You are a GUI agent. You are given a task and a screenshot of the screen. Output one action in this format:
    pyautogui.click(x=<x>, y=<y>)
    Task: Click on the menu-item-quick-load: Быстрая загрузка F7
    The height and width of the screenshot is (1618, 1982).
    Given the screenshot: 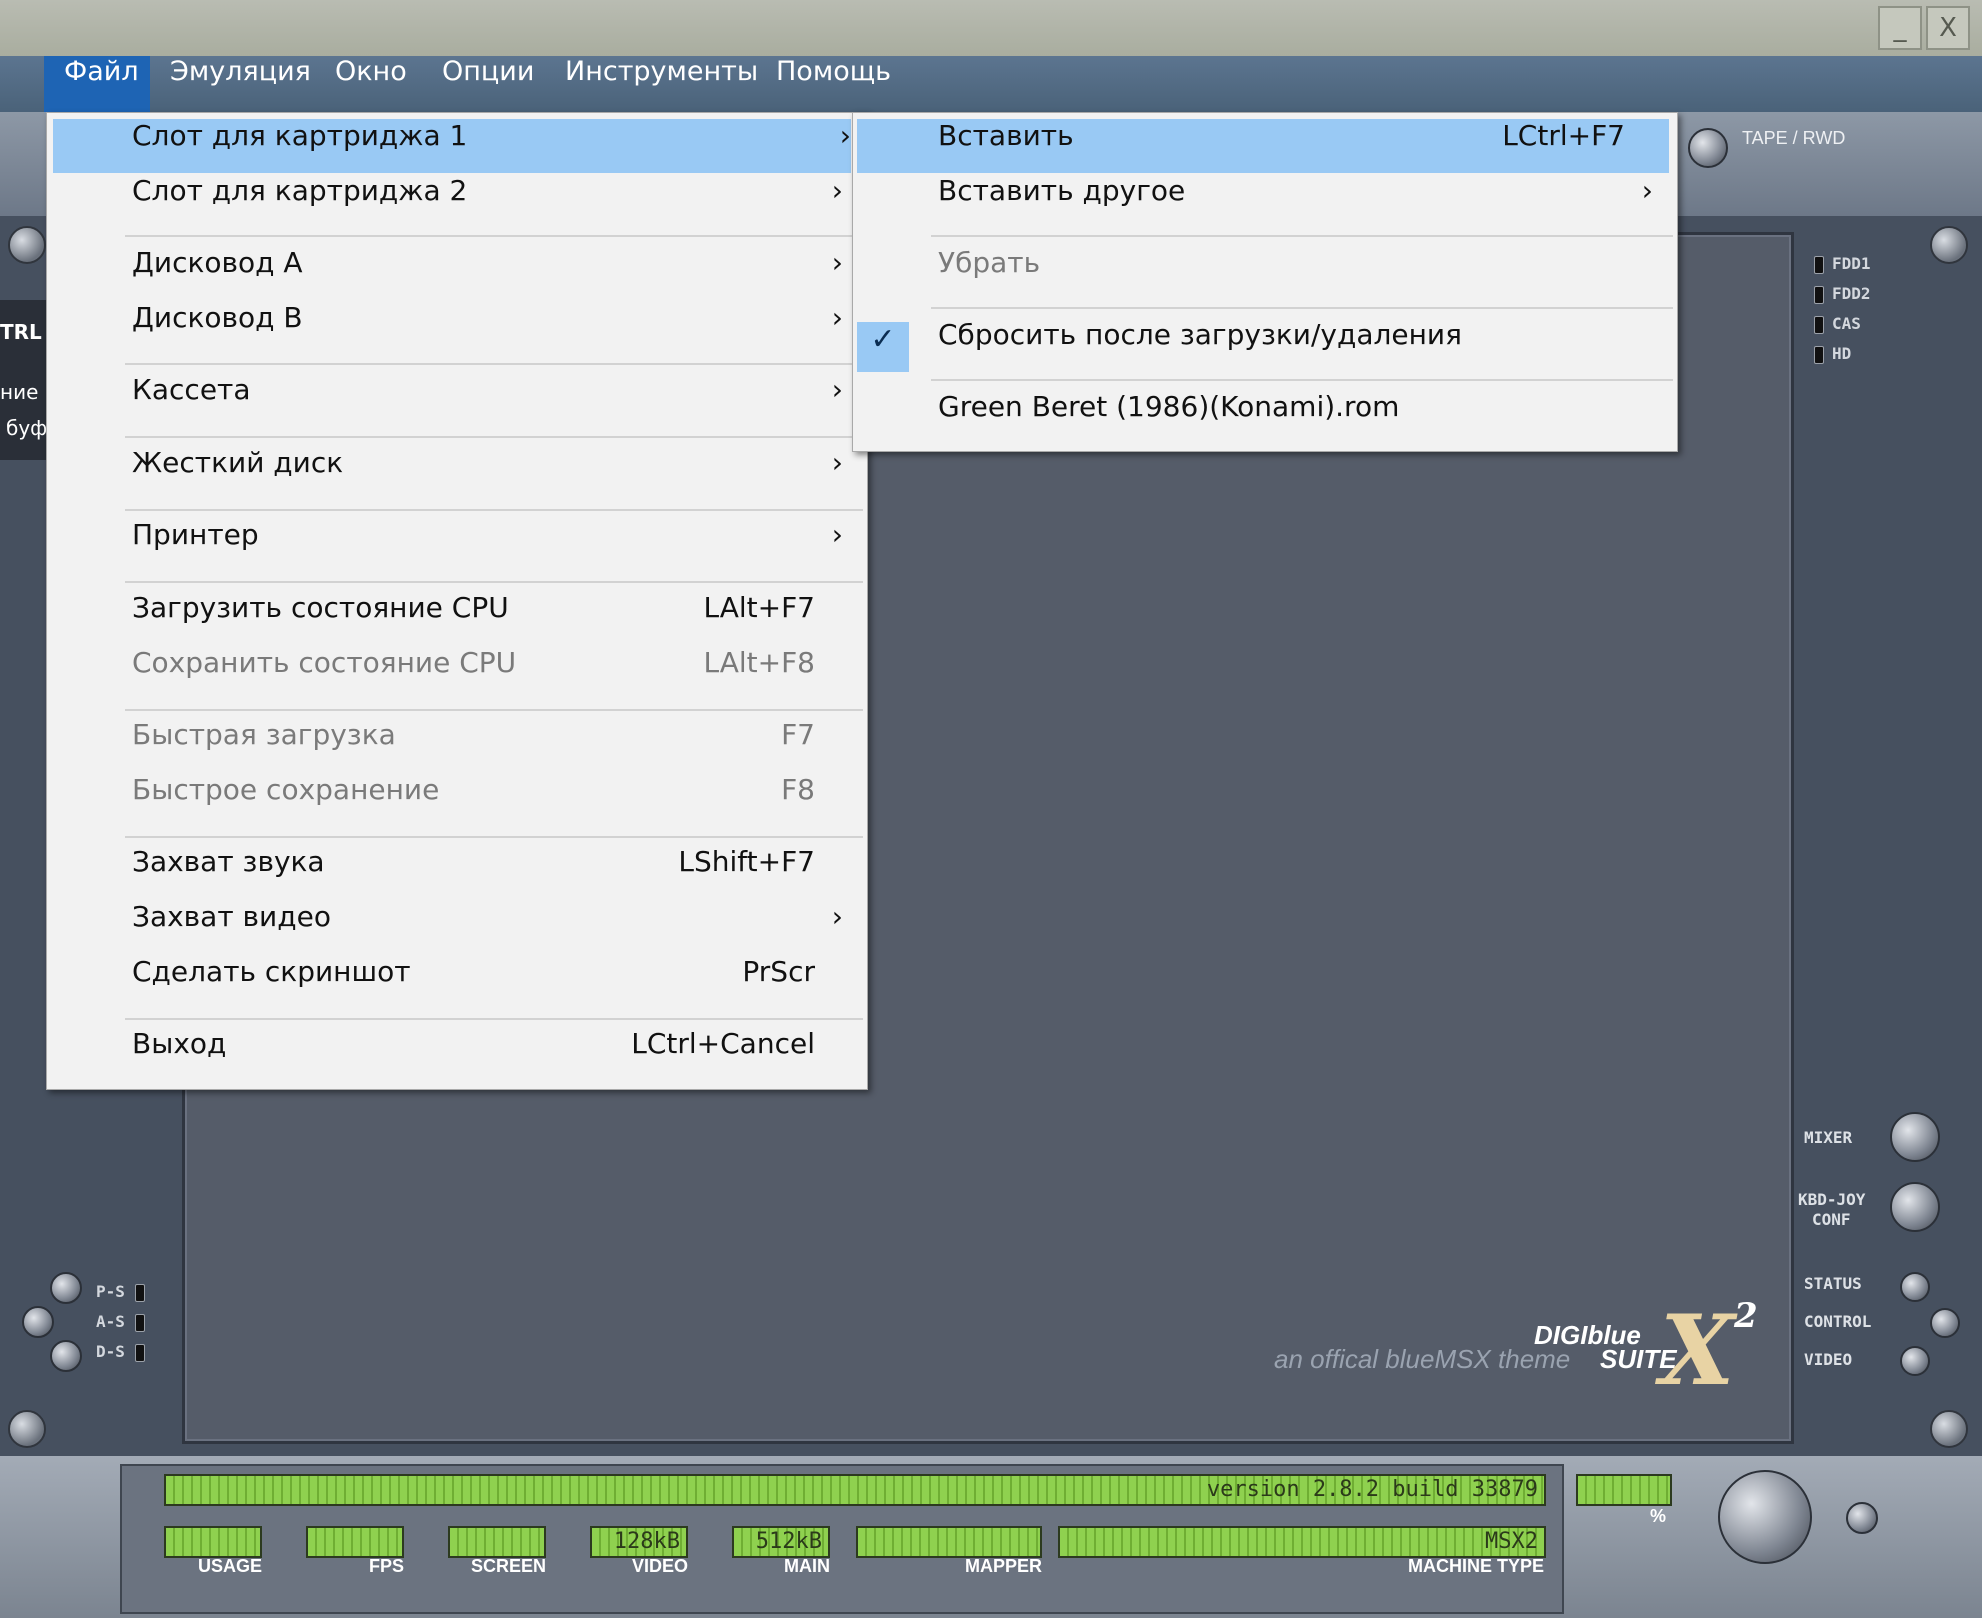 What is the action you would take?
    pyautogui.click(x=457, y=745)
    